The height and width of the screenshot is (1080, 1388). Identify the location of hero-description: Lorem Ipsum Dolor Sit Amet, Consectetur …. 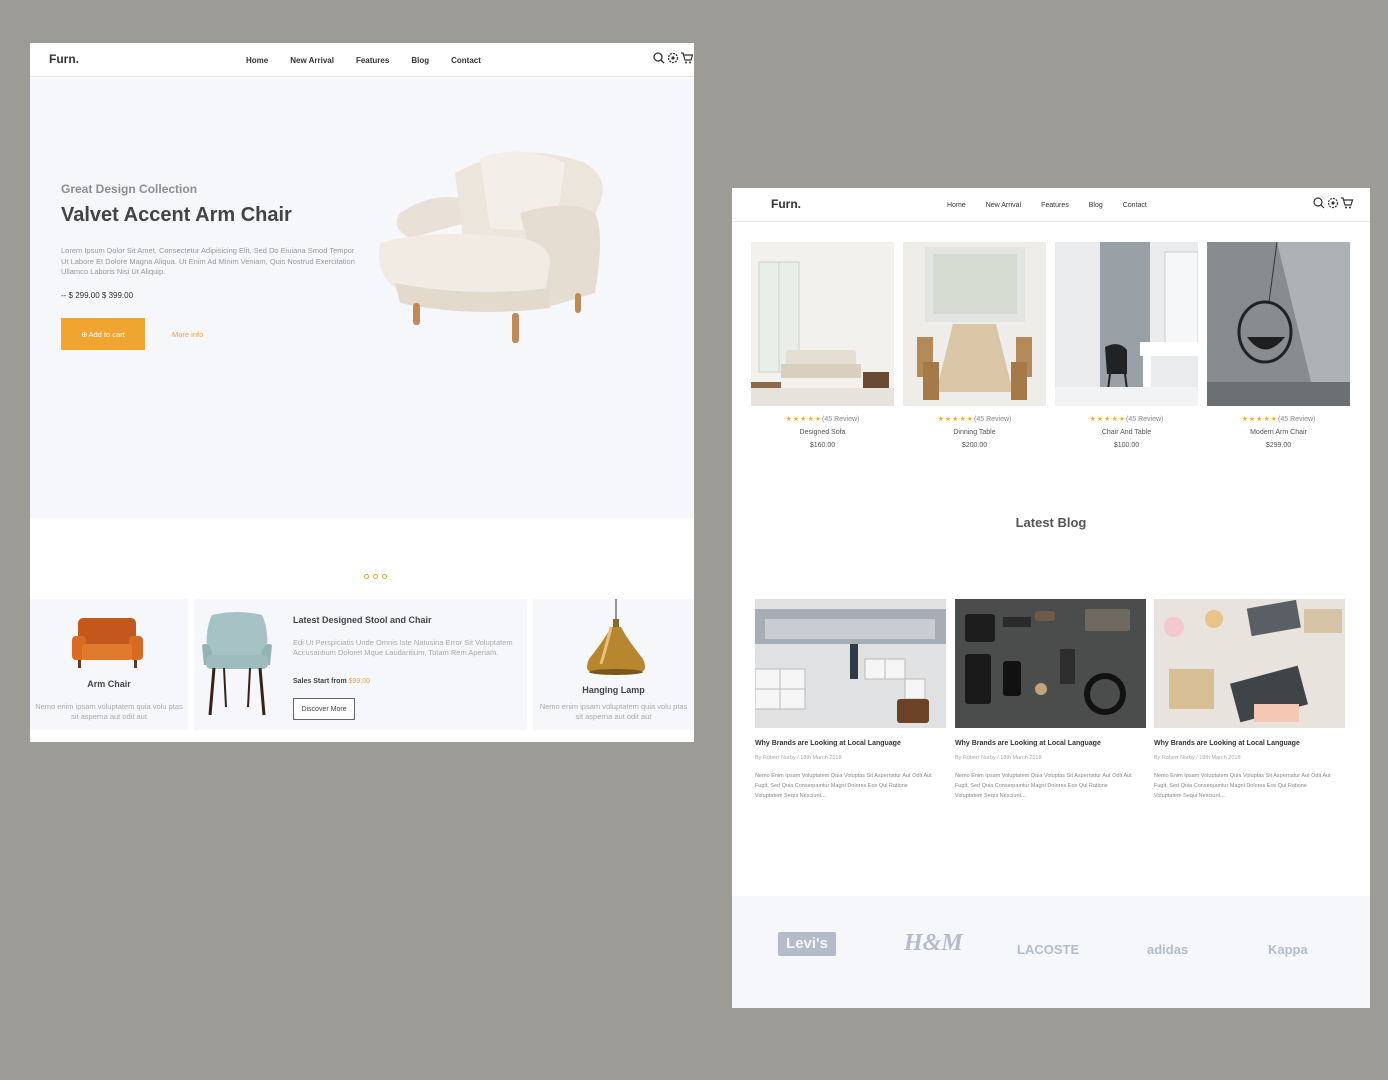
(208, 261).